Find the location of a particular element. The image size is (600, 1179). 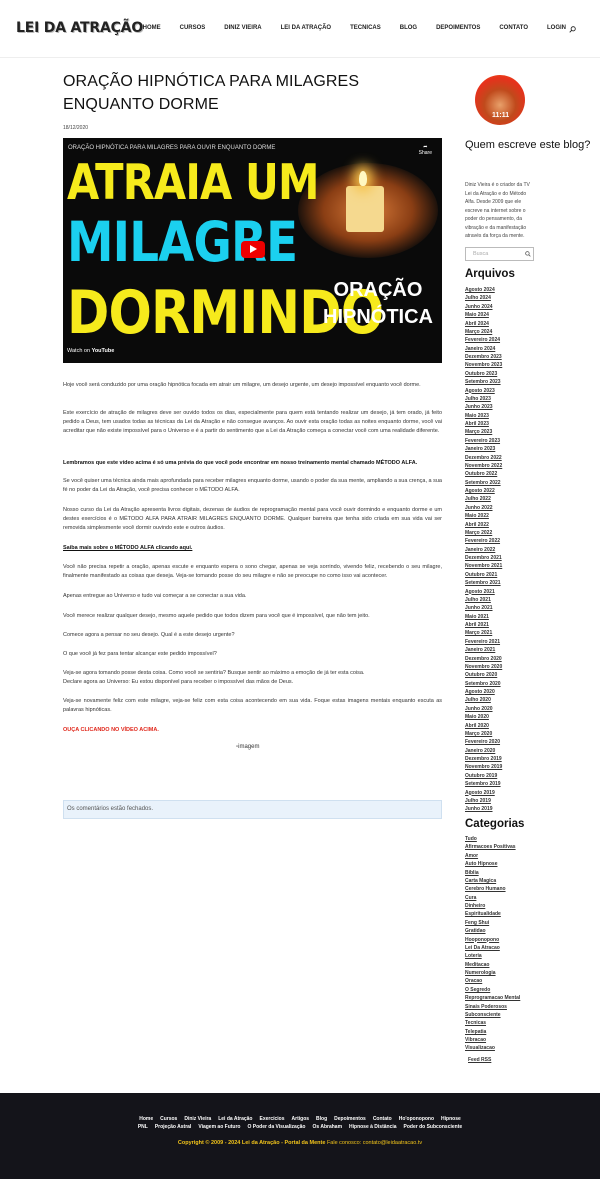

archive-link: Agosto 2019 is located at coordinates (483, 793).